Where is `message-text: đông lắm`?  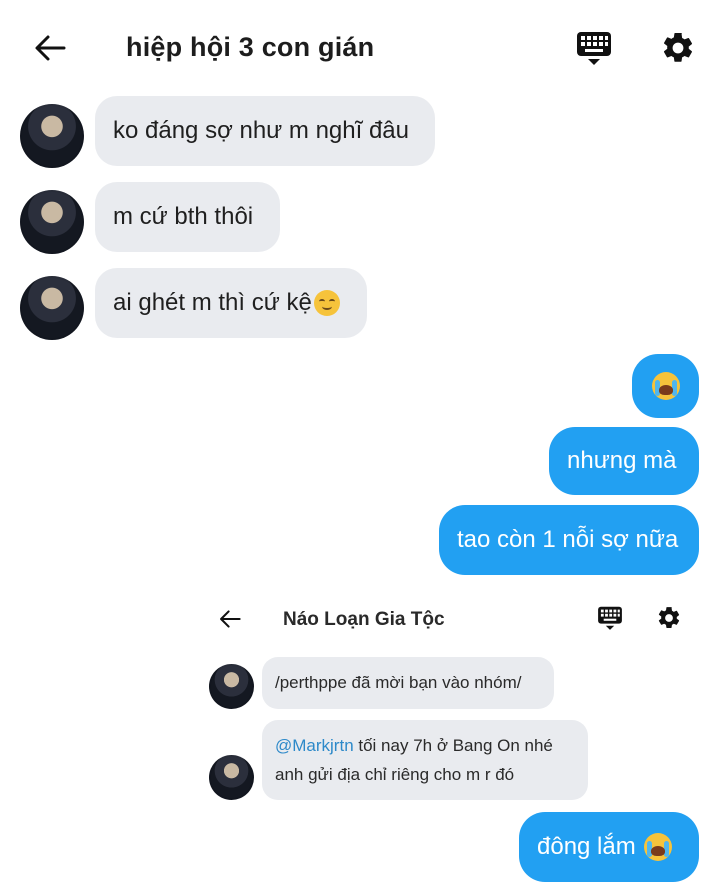 message-text: đông lắm is located at coordinates (586, 846).